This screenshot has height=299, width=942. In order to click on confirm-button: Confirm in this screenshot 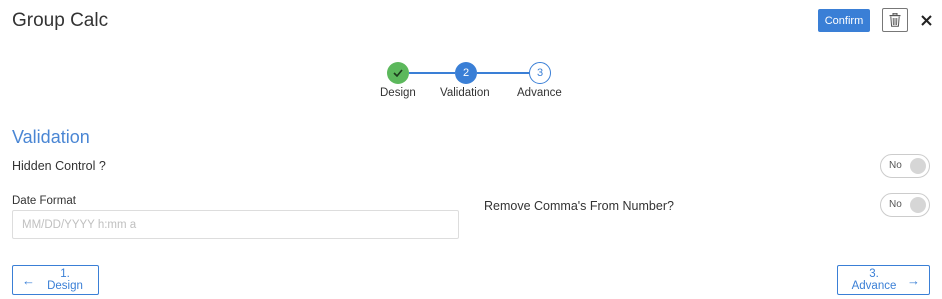, I will do `click(844, 20)`.